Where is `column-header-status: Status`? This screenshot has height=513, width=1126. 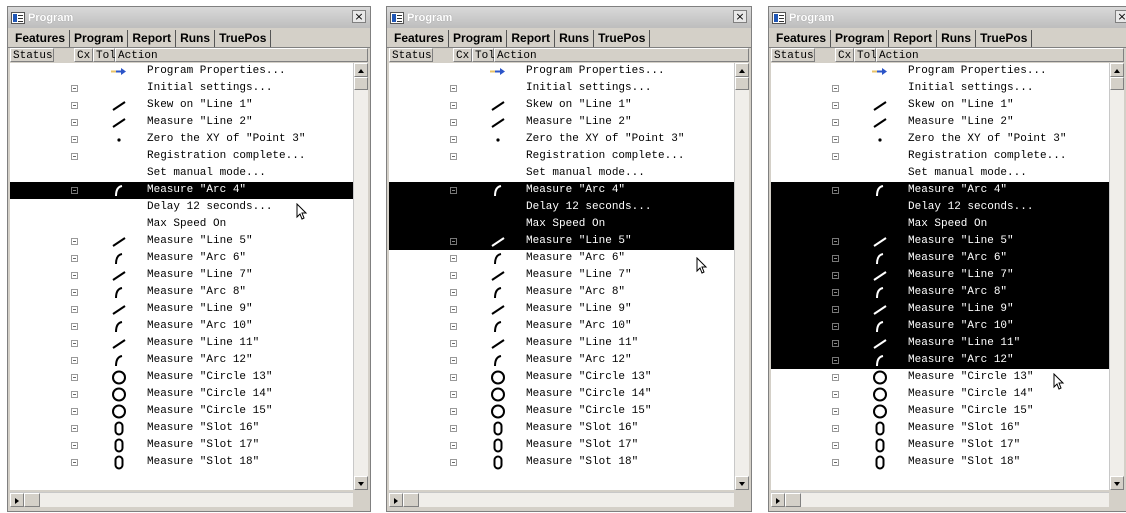 column-header-status: Status is located at coordinates (411, 55).